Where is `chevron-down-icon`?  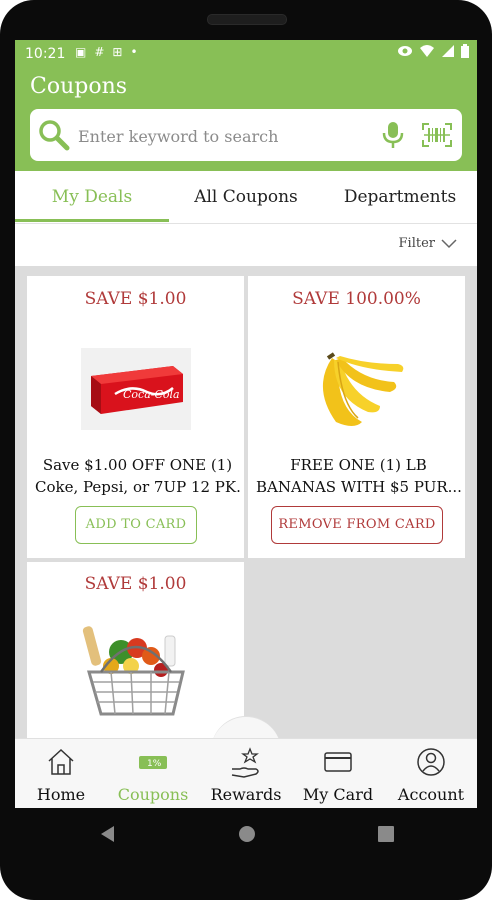 chevron-down-icon is located at coordinates (449, 243).